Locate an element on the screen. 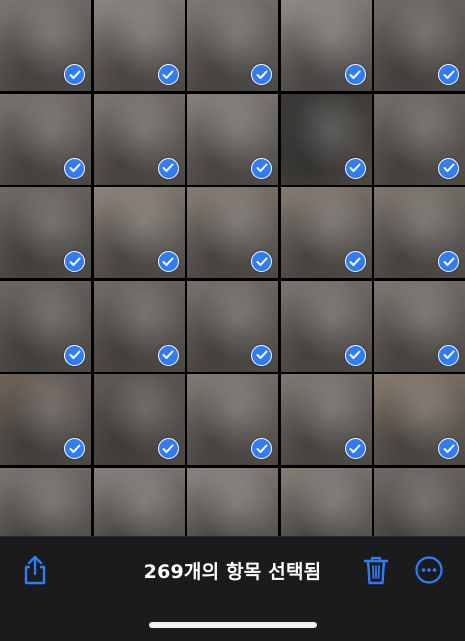  more-icon is located at coordinates (429, 572).